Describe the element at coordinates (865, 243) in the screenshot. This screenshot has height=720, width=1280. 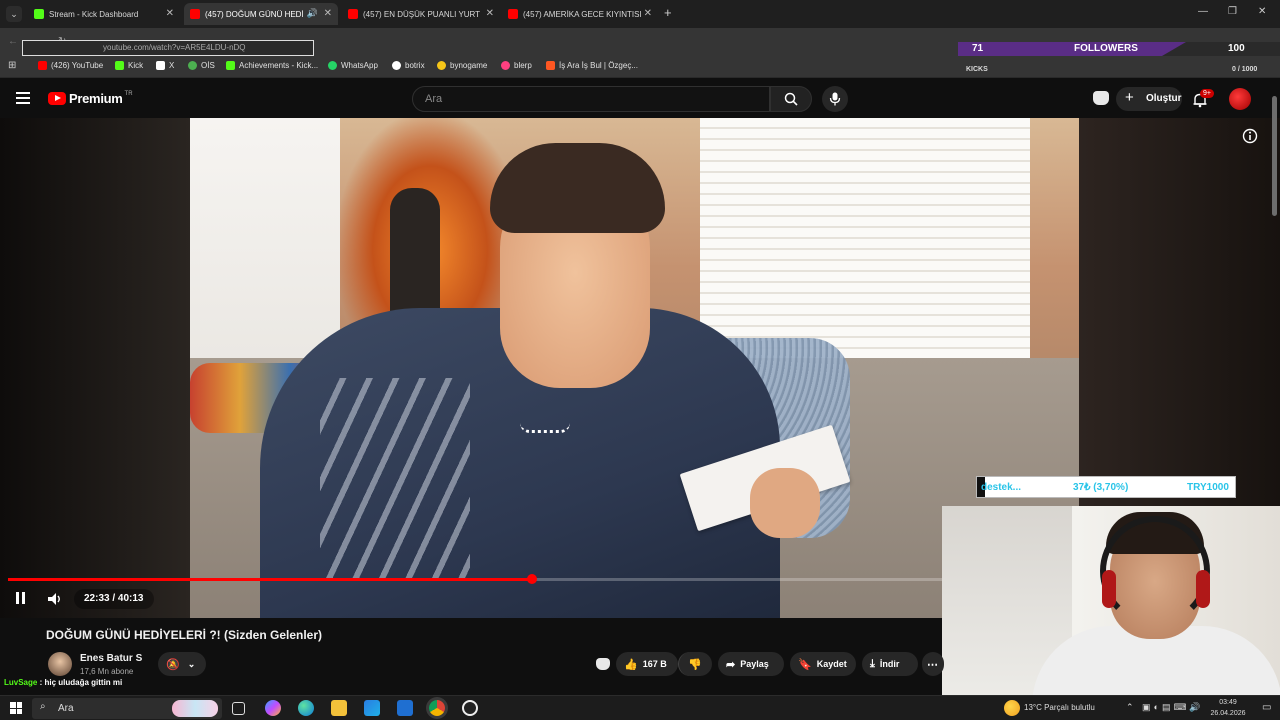
I see `window-blinds` at that location.